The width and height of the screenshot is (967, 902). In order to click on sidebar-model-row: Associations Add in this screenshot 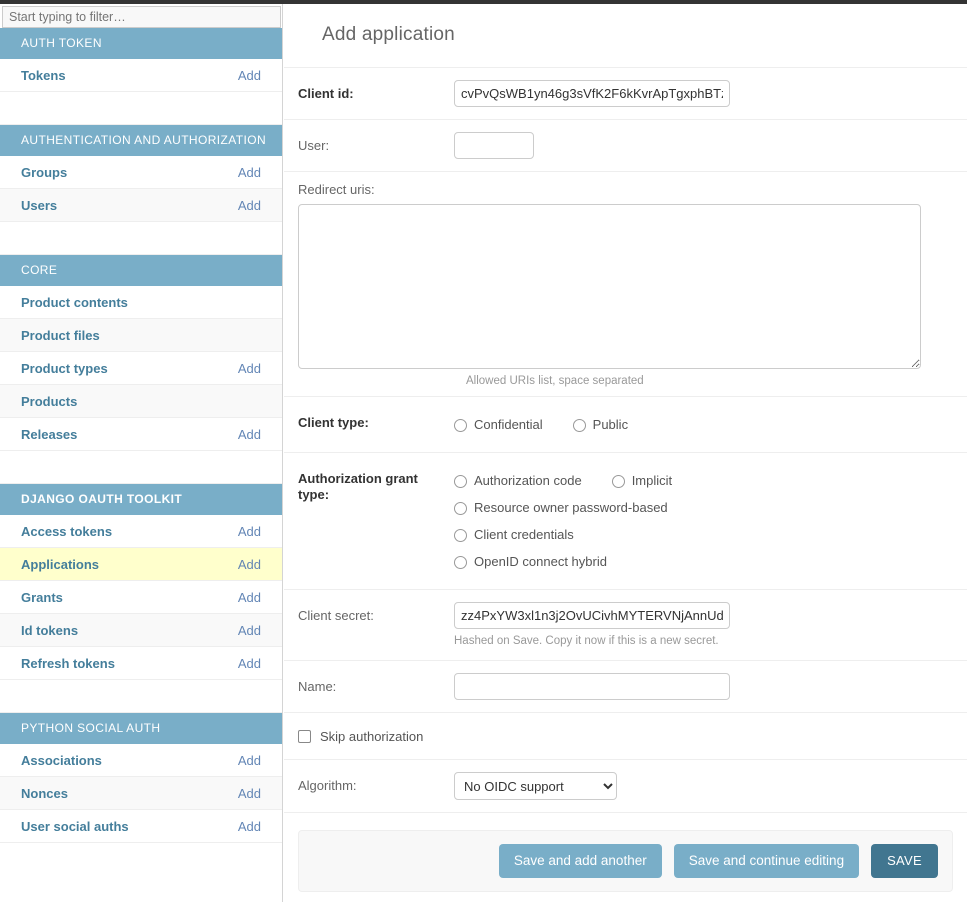, I will do `click(141, 760)`.